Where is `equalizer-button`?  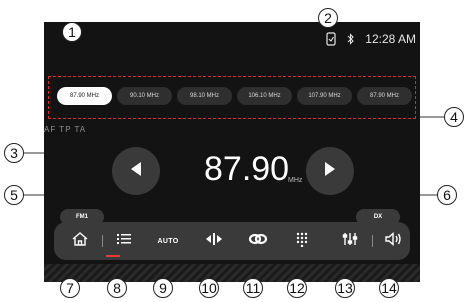
equalizer-button is located at coordinates (350, 241).